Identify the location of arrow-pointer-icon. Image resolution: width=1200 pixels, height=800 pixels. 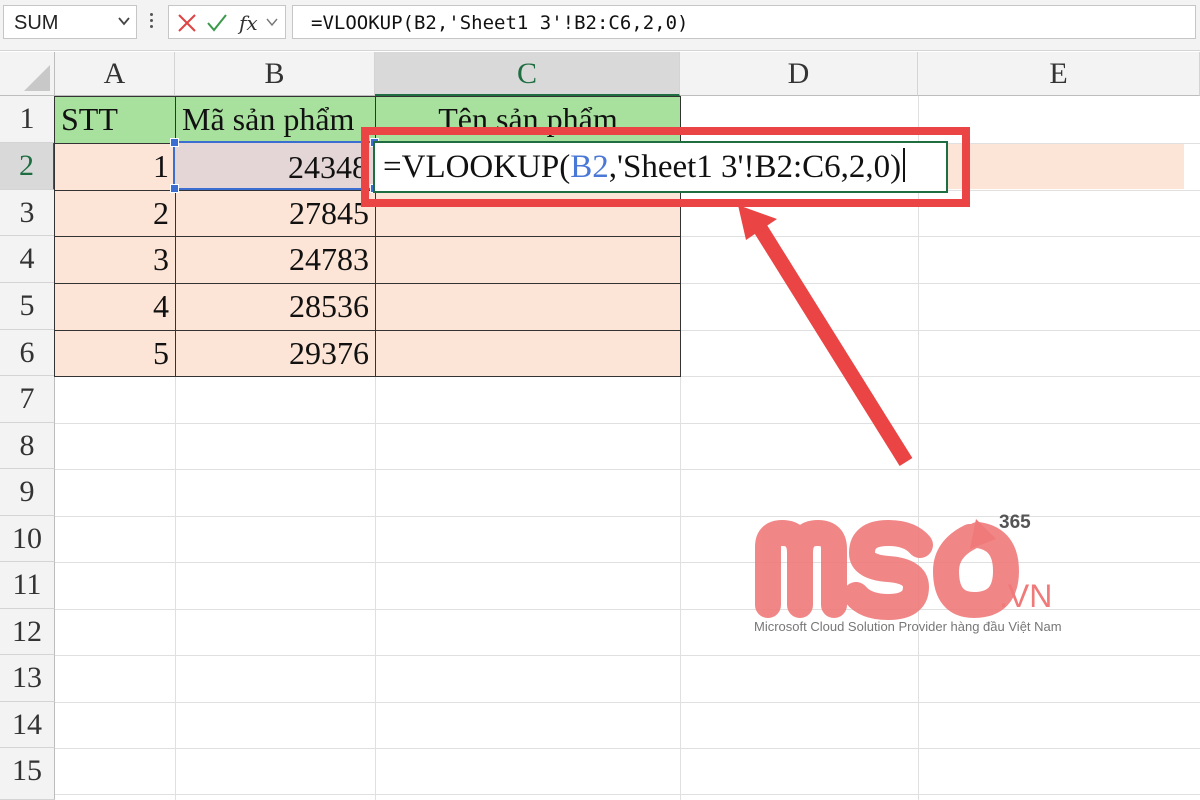
(825, 335).